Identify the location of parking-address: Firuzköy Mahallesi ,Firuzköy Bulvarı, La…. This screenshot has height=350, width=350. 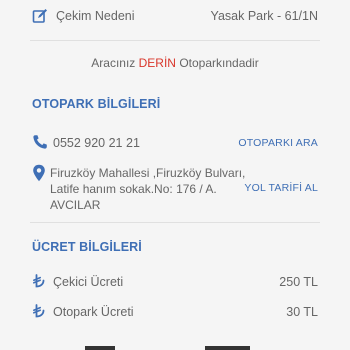
(150, 189).